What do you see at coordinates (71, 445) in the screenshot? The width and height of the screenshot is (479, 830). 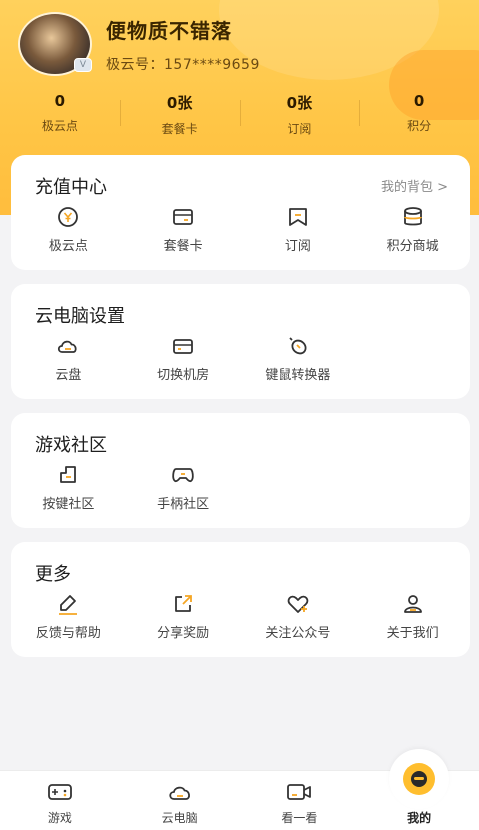 I see `card-title: 游戏社区` at bounding box center [71, 445].